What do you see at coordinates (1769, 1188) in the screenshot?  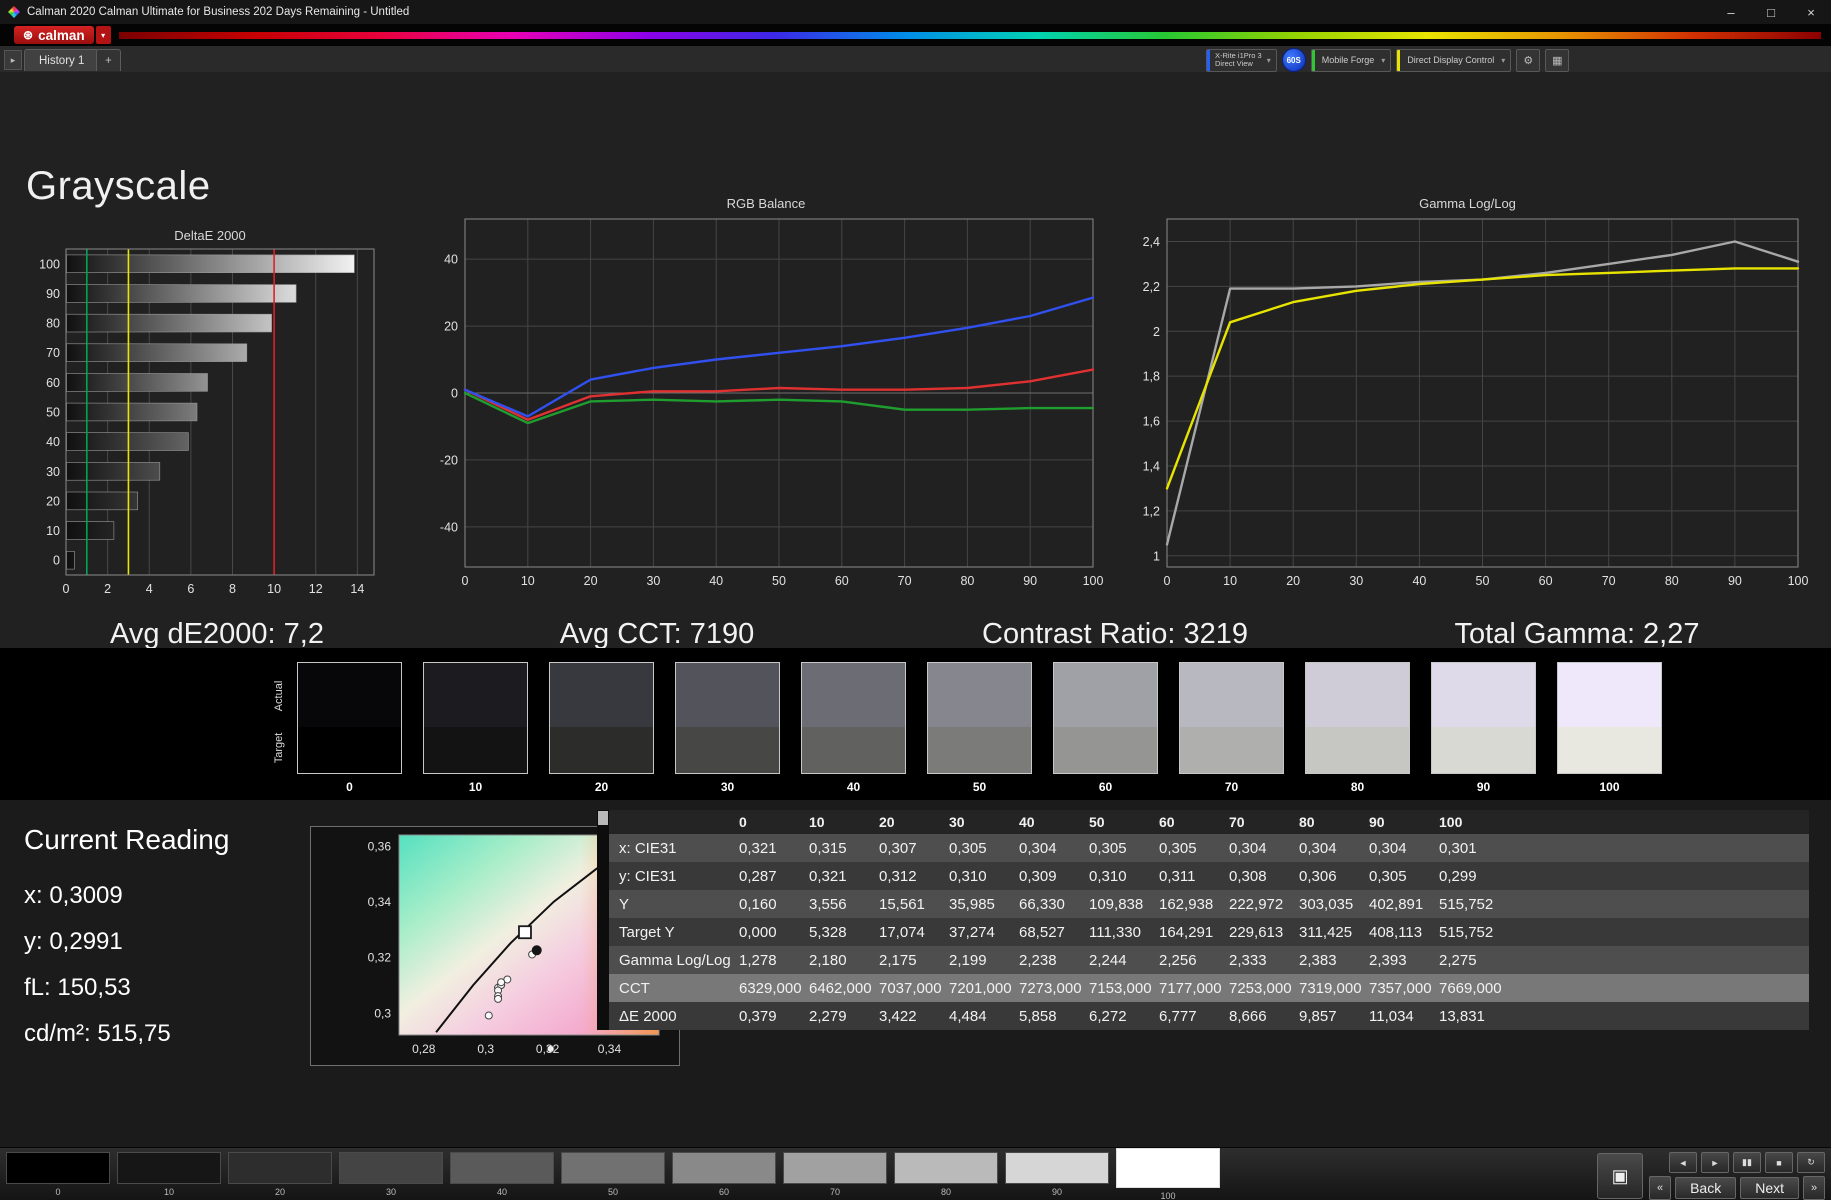 I see `next-button: Next` at bounding box center [1769, 1188].